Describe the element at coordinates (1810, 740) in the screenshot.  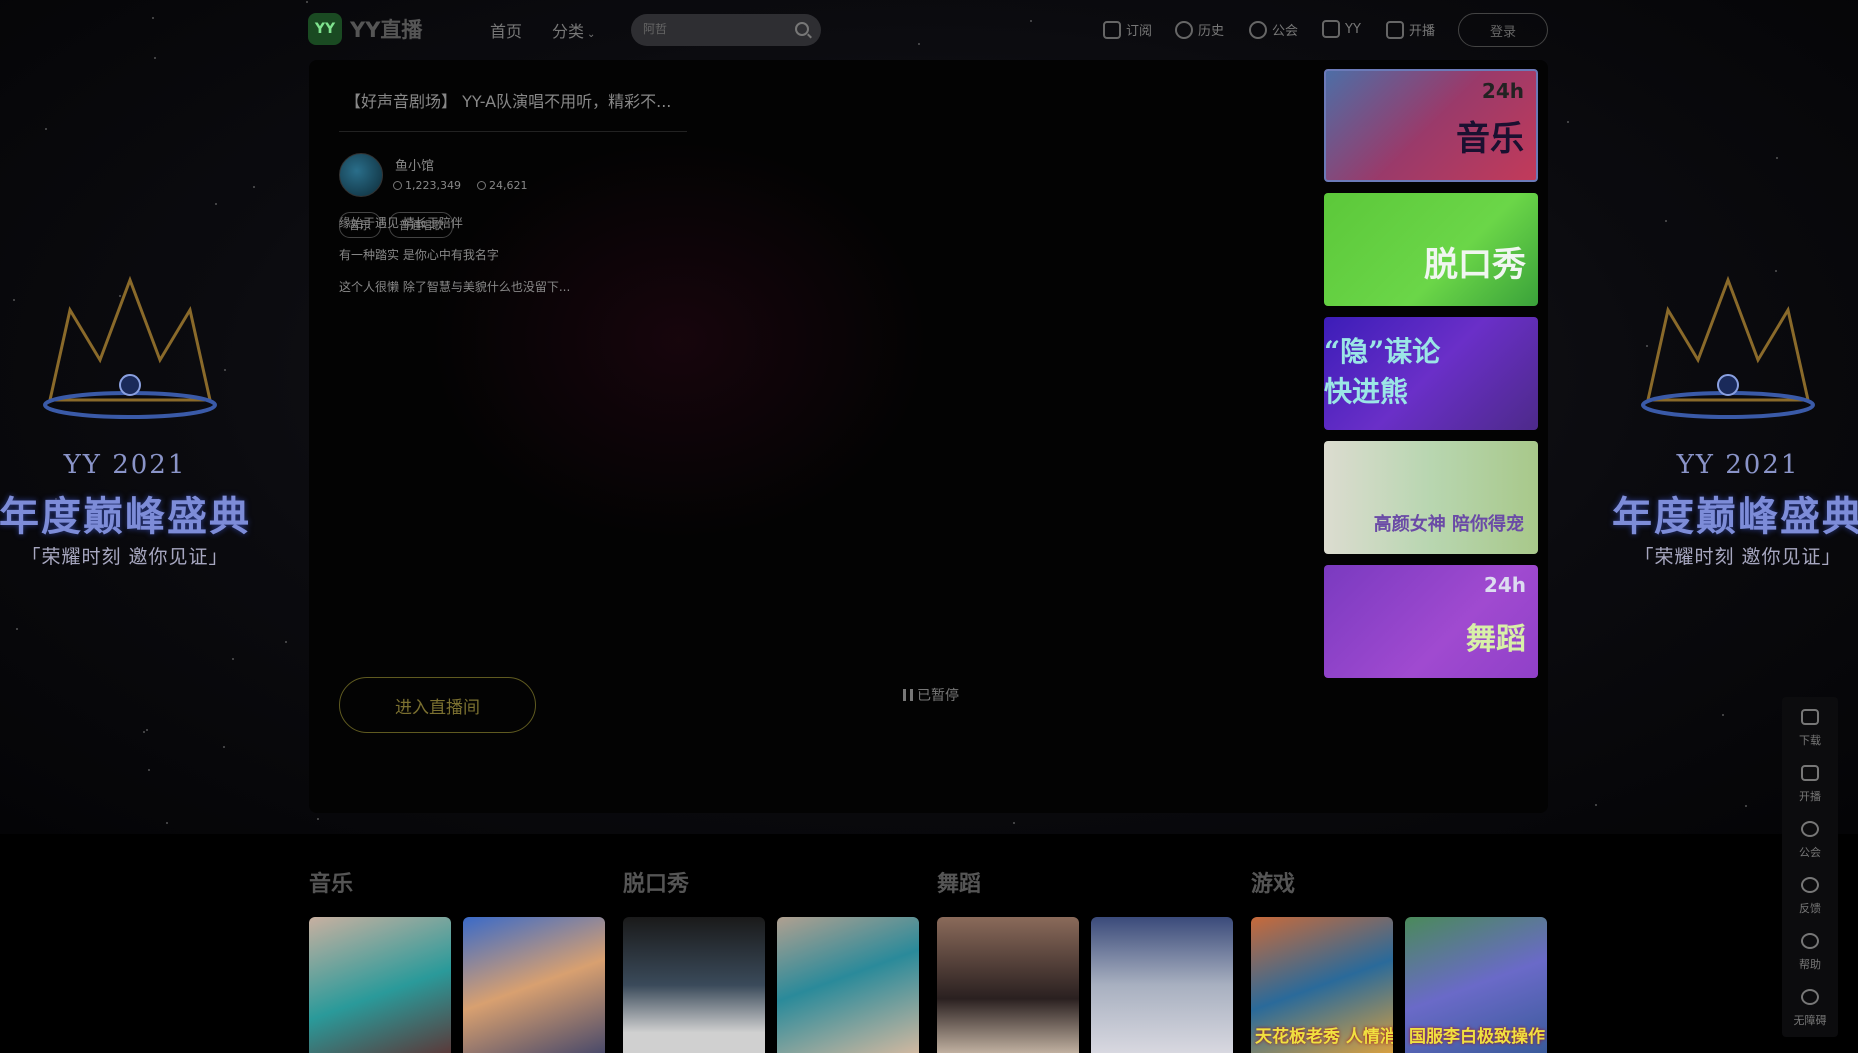
I see `float-download-label: 下载` at that location.